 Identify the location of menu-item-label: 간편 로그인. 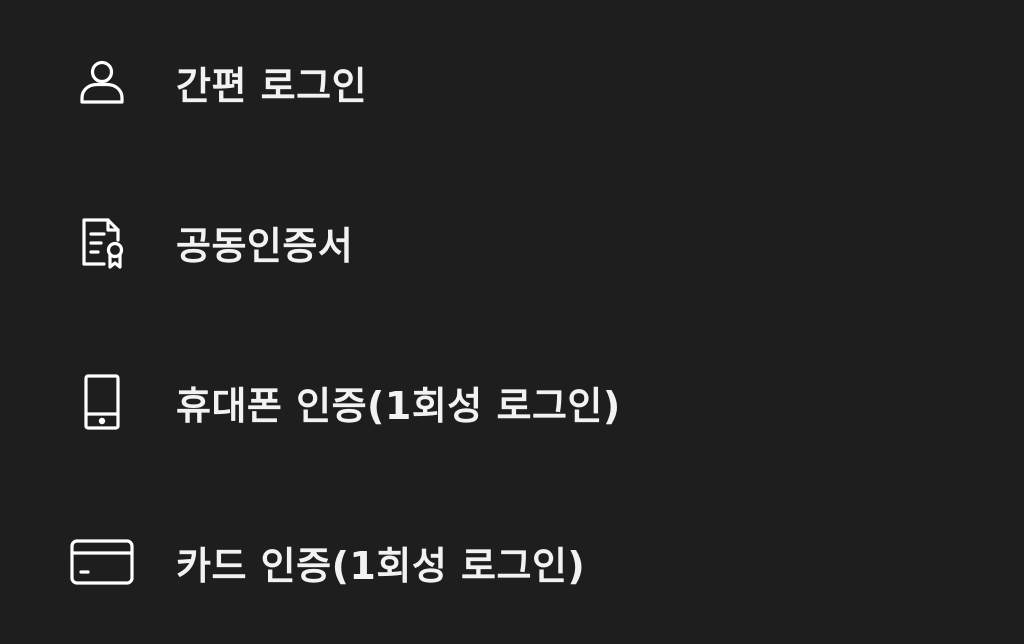
(272, 85).